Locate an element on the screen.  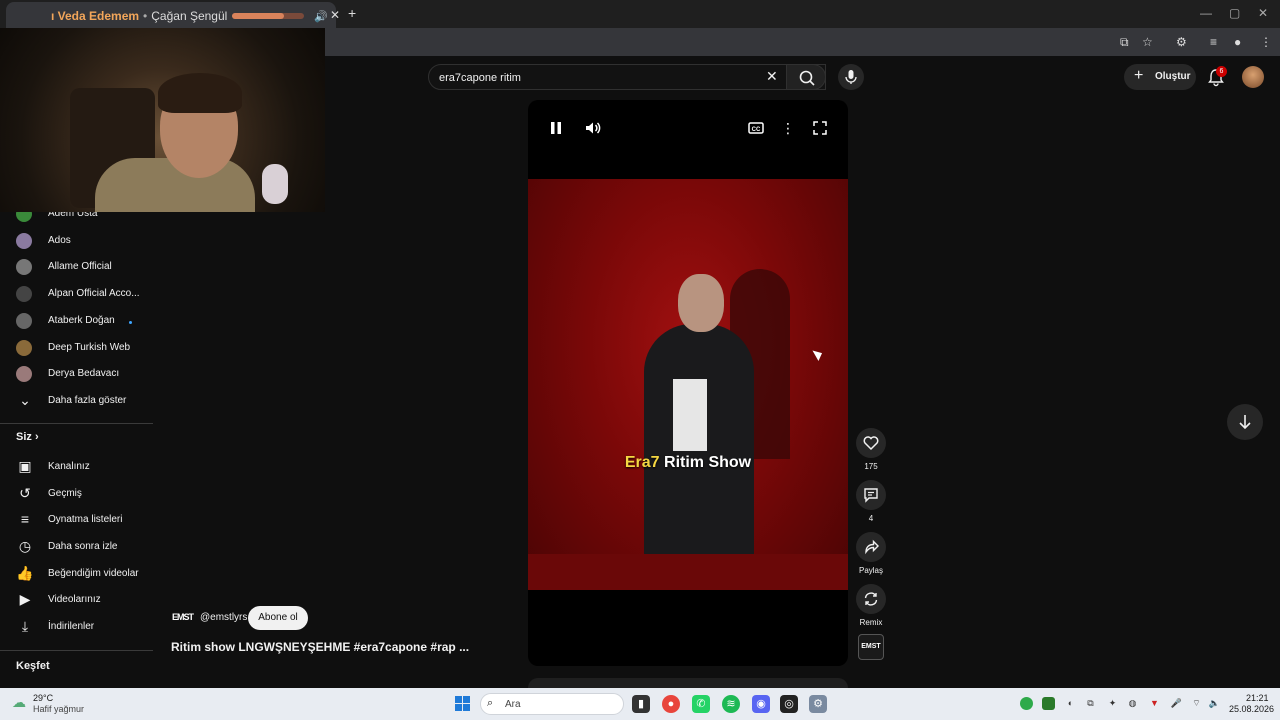
video-performer-shirt is located at coordinates (690, 415).